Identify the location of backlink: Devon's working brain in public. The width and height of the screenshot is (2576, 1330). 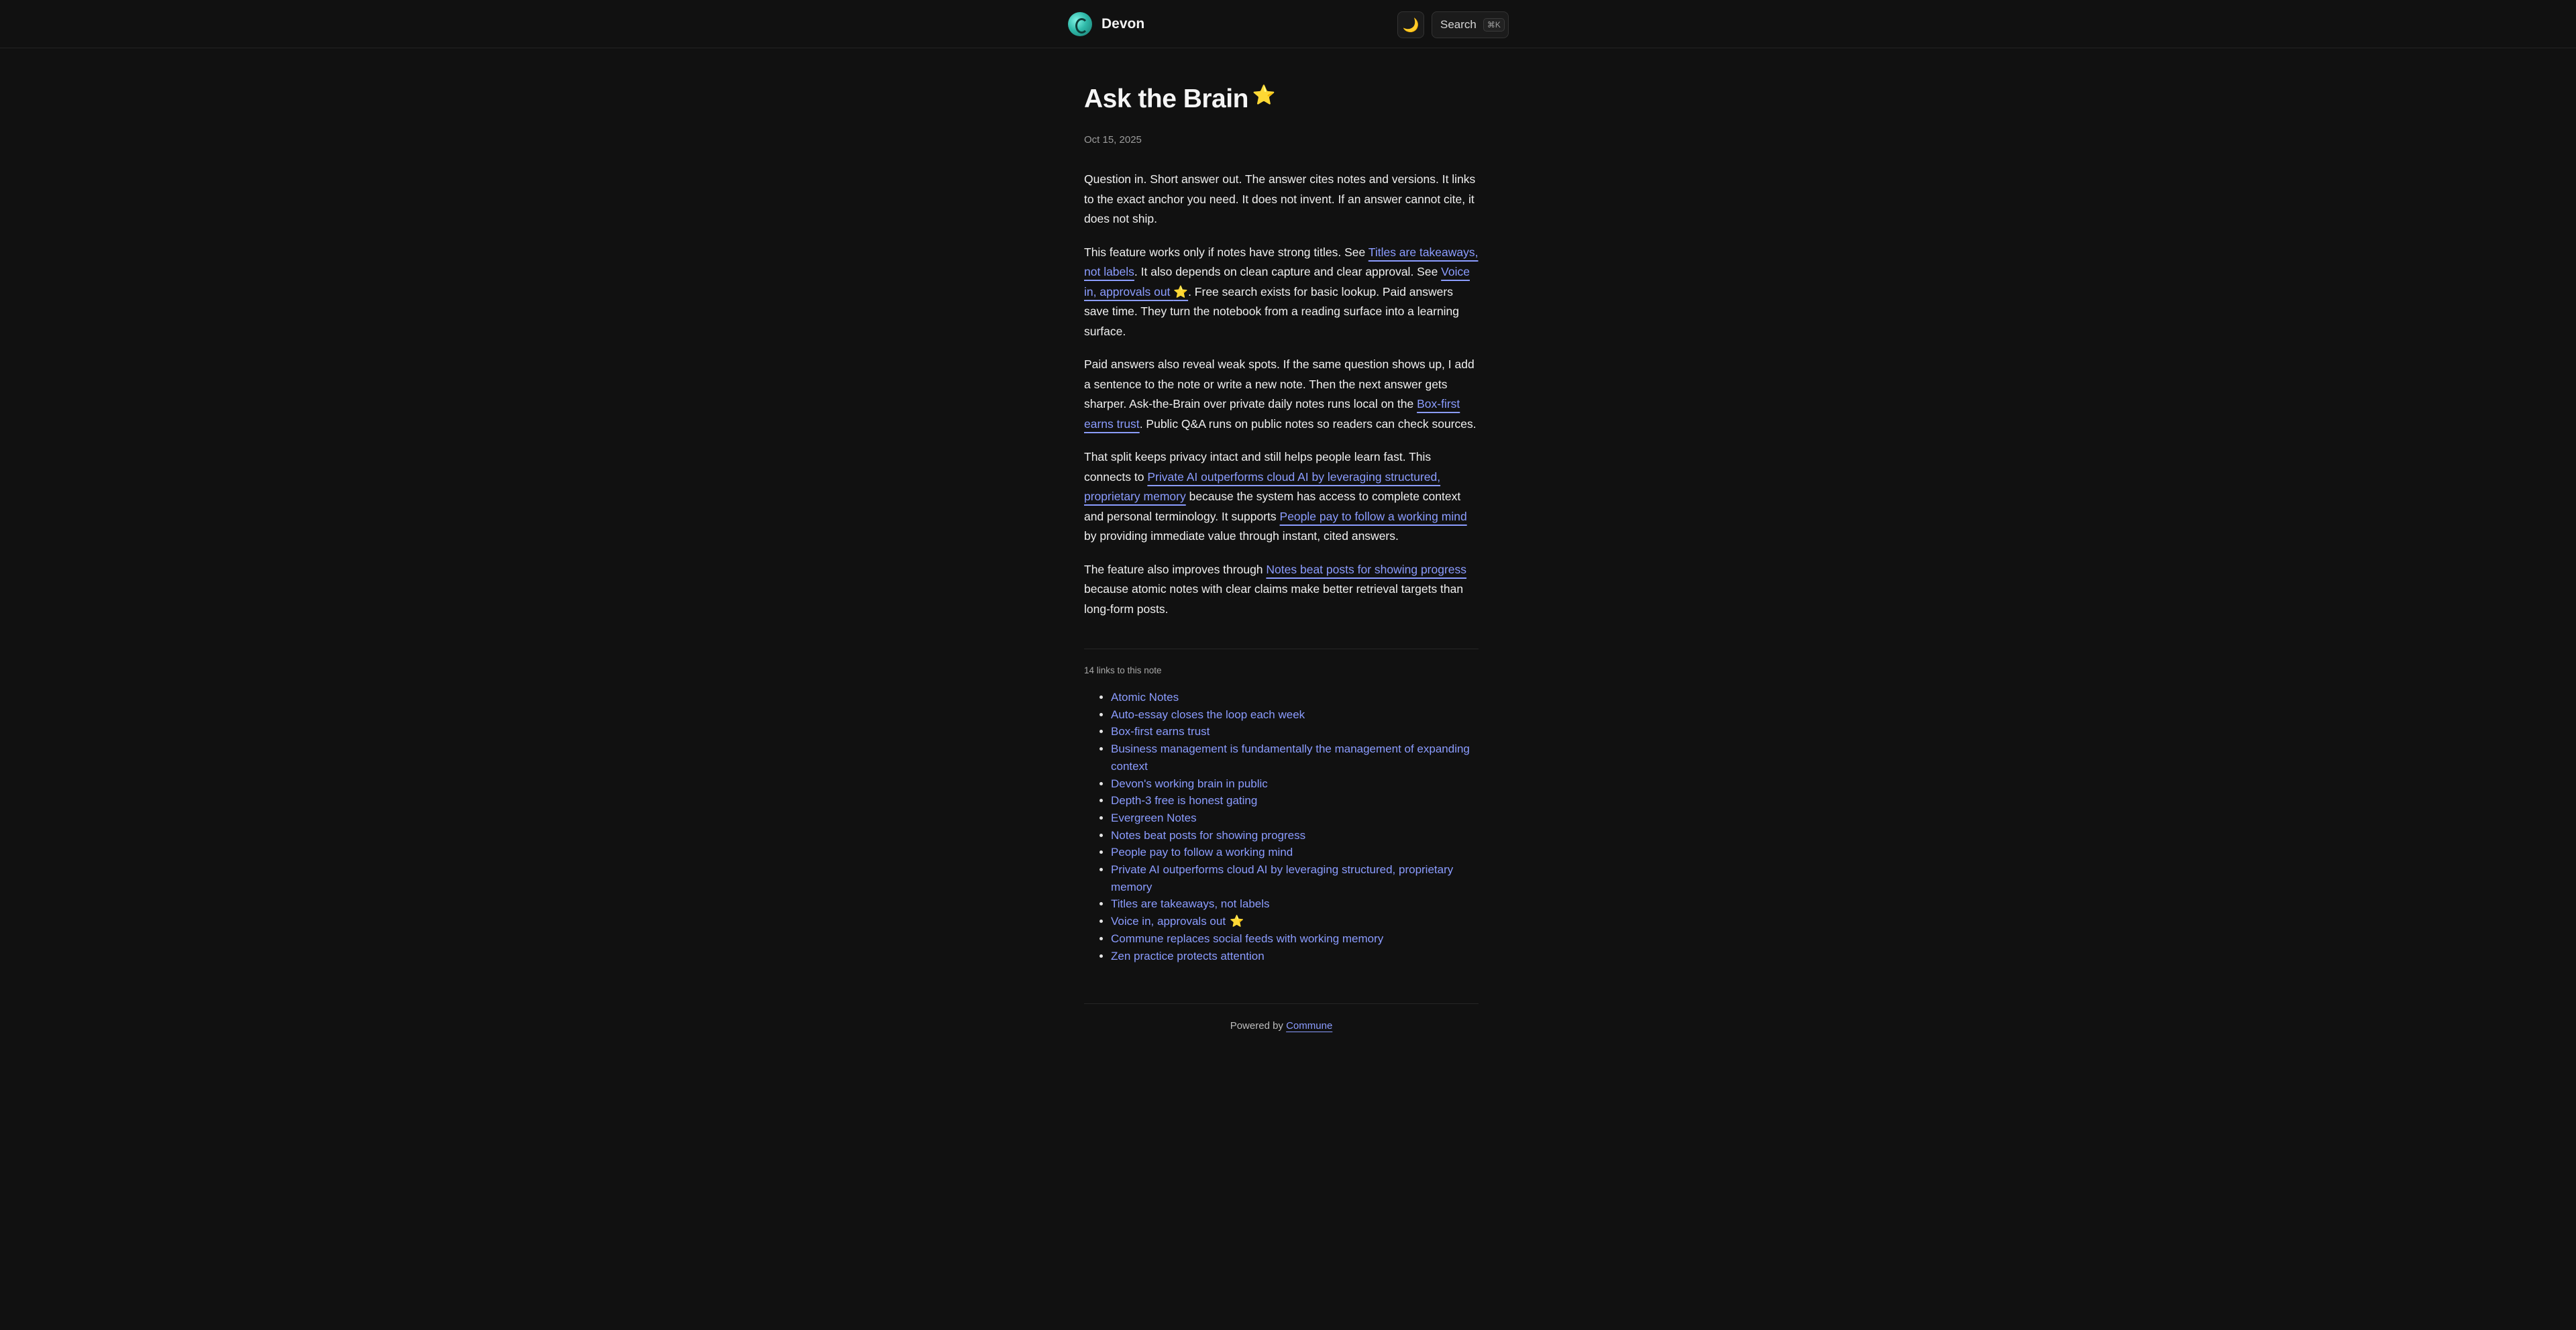
(1189, 784).